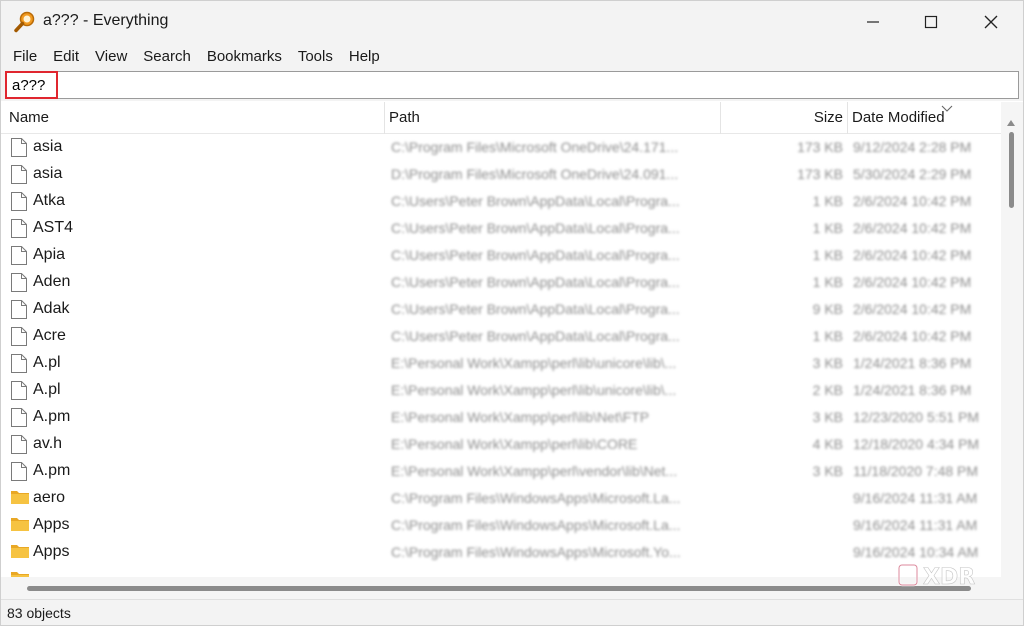  What do you see at coordinates (51, 524) in the screenshot?
I see `row-name: Apps` at bounding box center [51, 524].